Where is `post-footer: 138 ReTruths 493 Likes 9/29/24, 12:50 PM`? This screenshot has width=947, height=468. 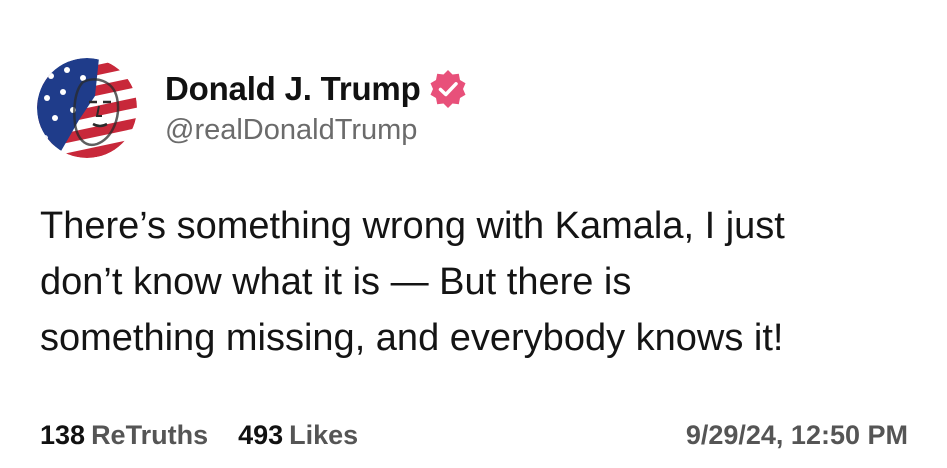
post-footer: 138 ReTruths 493 Likes 9/29/24, 12:50 PM is located at coordinates (474, 435).